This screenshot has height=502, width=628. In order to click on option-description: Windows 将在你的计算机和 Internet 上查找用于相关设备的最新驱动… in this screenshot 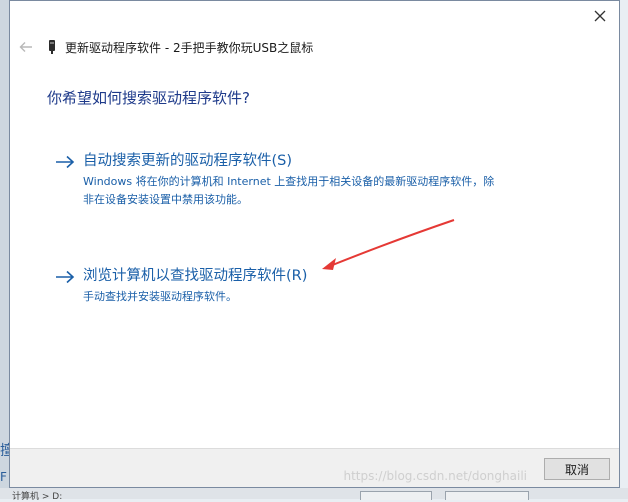, I will do `click(289, 190)`.